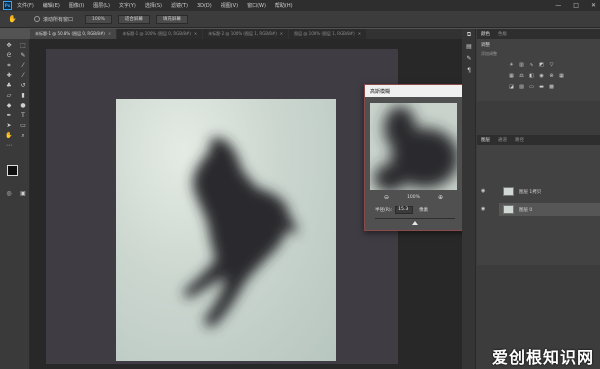 Image resolution: width=600 pixels, height=369 pixels. What do you see at coordinates (23, 125) in the screenshot?
I see `shape-tool-icon: ▭` at bounding box center [23, 125].